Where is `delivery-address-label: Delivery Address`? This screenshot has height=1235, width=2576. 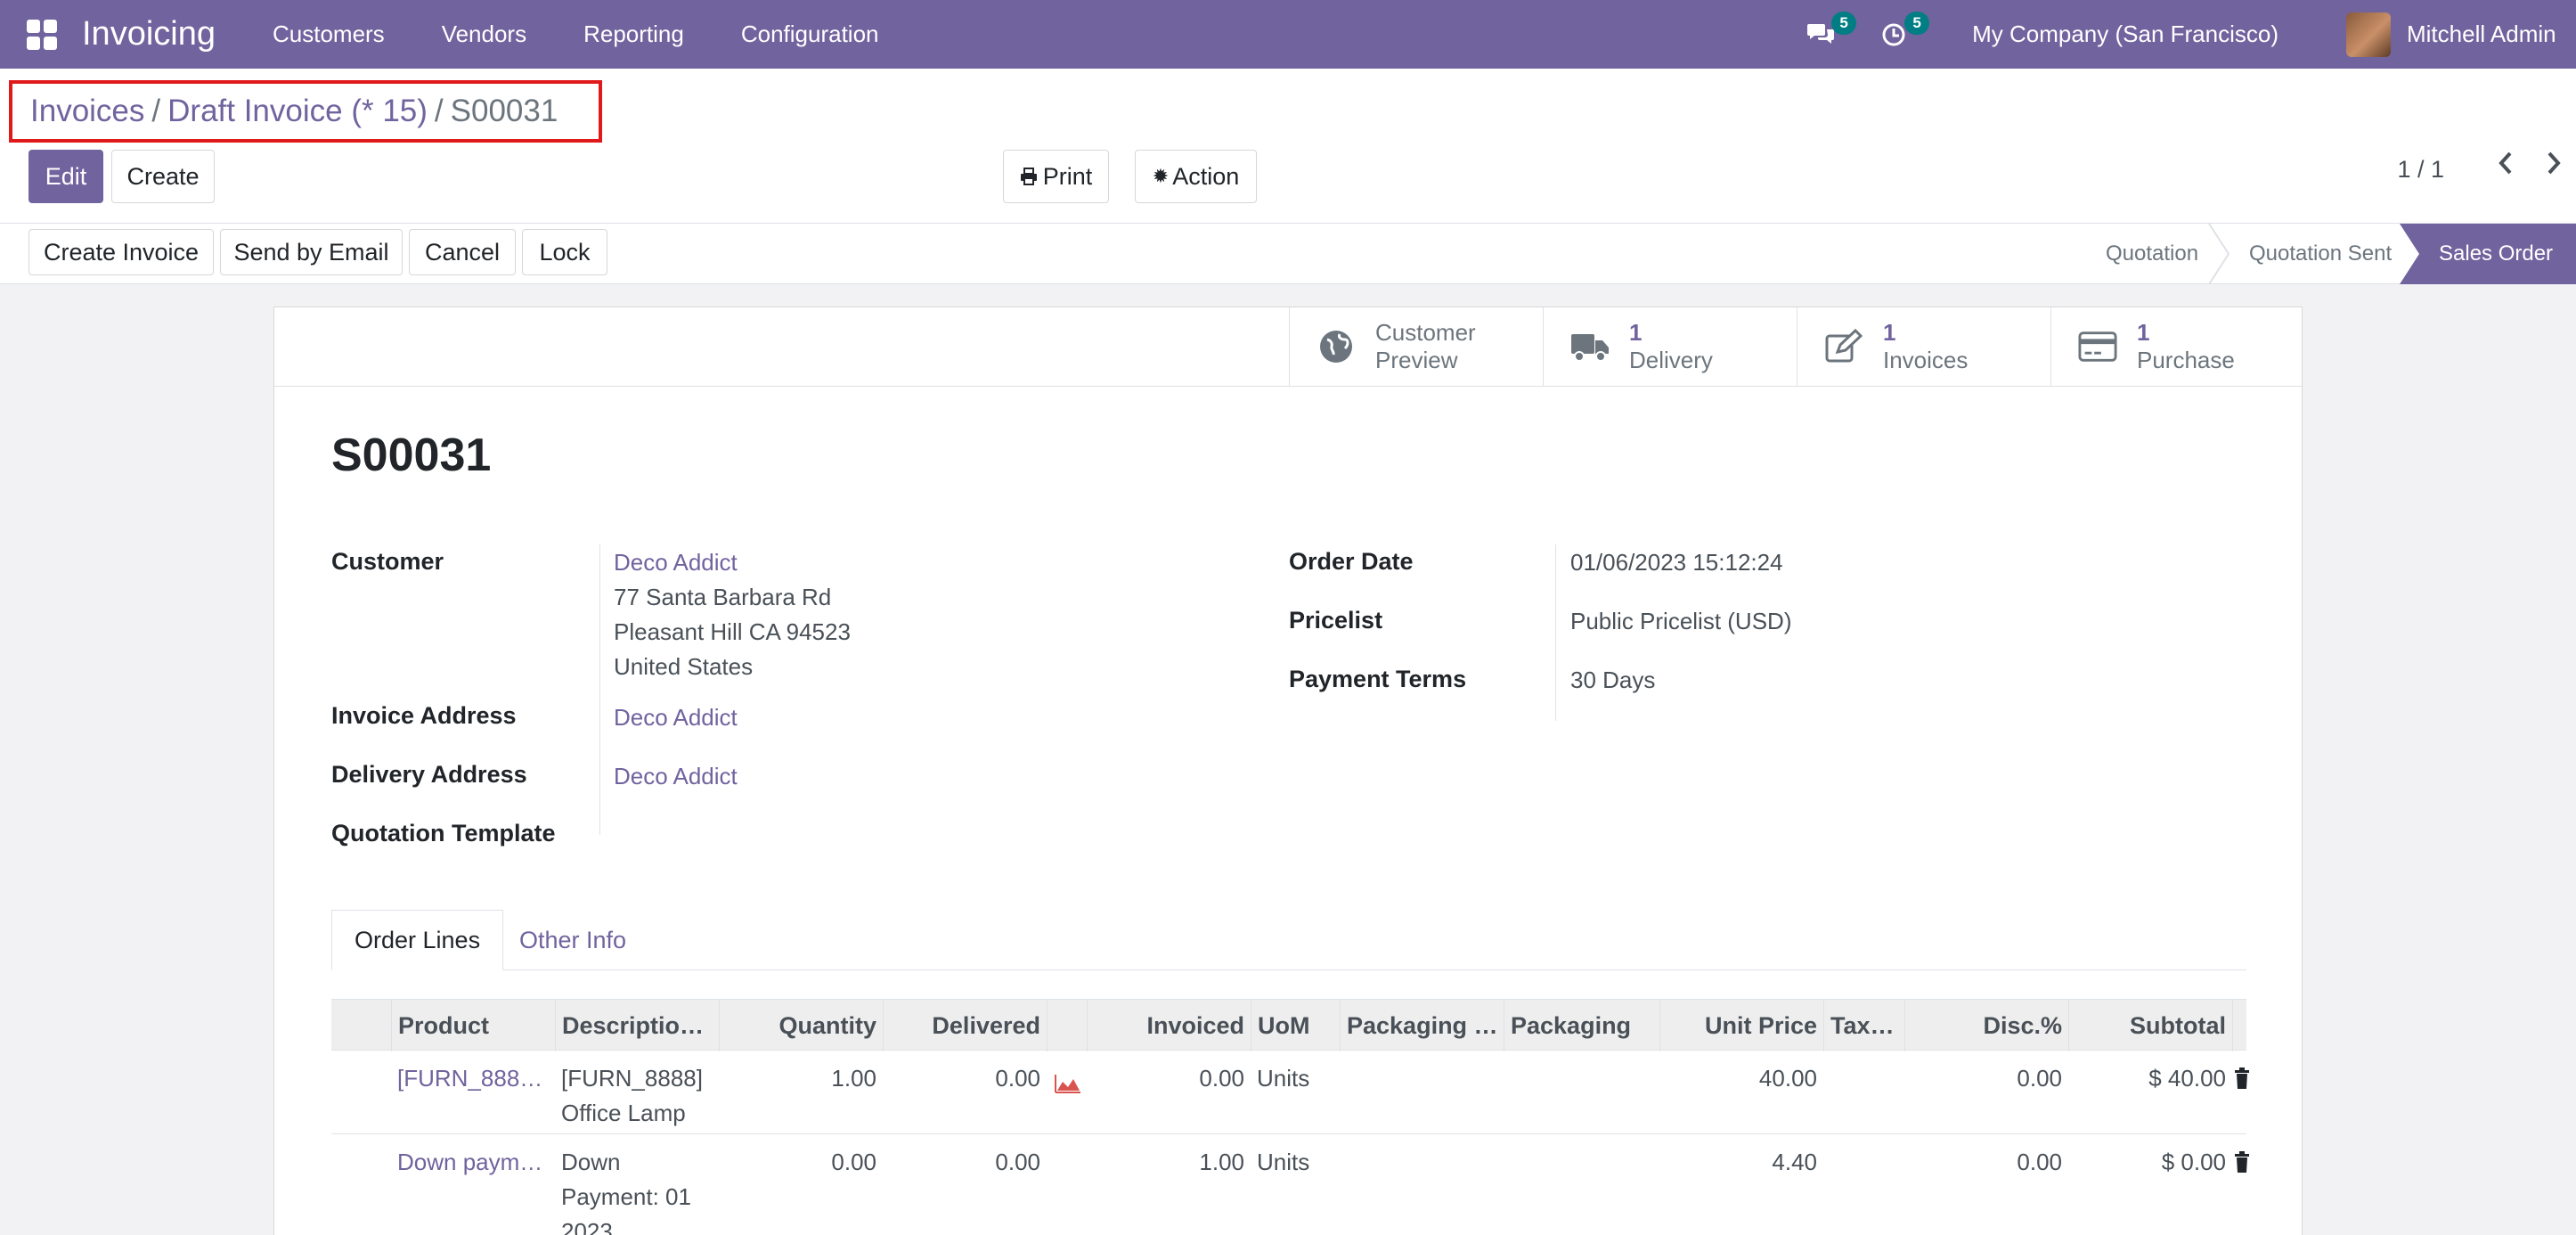
delivery-address-label: Delivery Address is located at coordinates (429, 774).